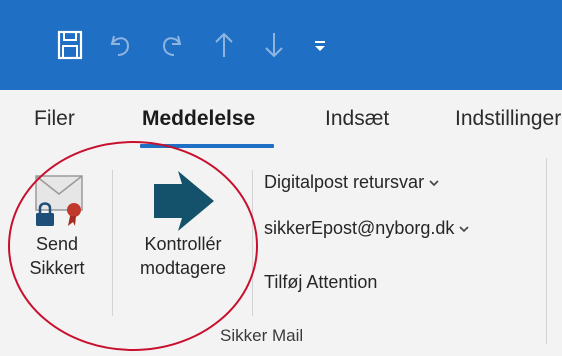  I want to click on save-button, so click(70, 45).